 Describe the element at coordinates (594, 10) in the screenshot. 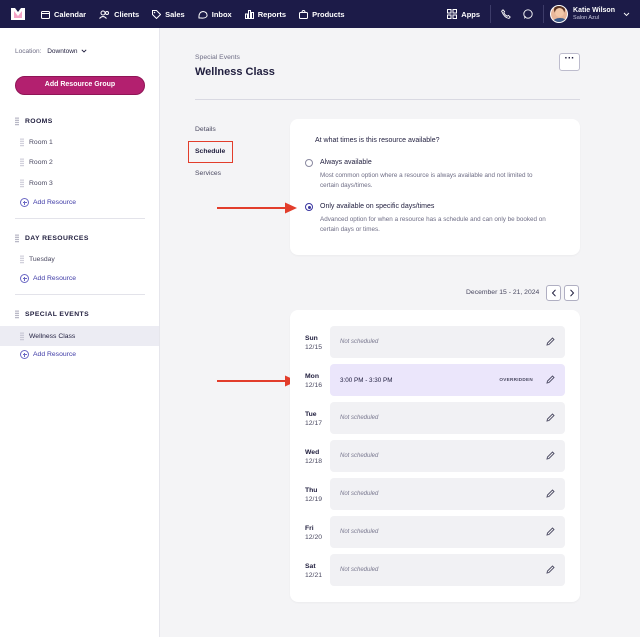

I see `user-name: Katie Wilson` at that location.